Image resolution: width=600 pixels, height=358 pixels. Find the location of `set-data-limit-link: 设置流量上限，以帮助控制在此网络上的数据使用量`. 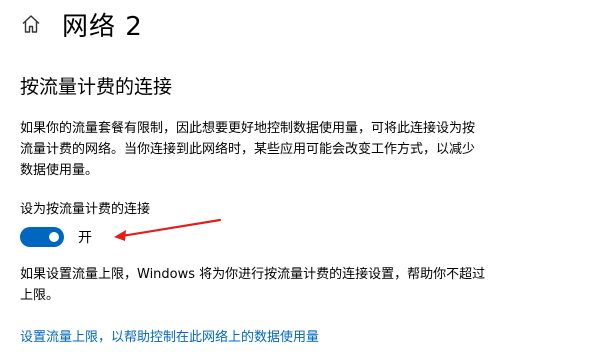

set-data-limit-link: 设置流量上限，以帮助控制在此网络上的数据使用量 is located at coordinates (169, 335).